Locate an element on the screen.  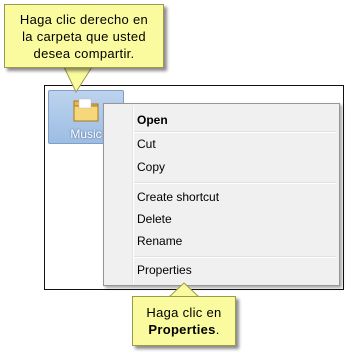
callout-bottom-suffix: . is located at coordinates (217, 329).